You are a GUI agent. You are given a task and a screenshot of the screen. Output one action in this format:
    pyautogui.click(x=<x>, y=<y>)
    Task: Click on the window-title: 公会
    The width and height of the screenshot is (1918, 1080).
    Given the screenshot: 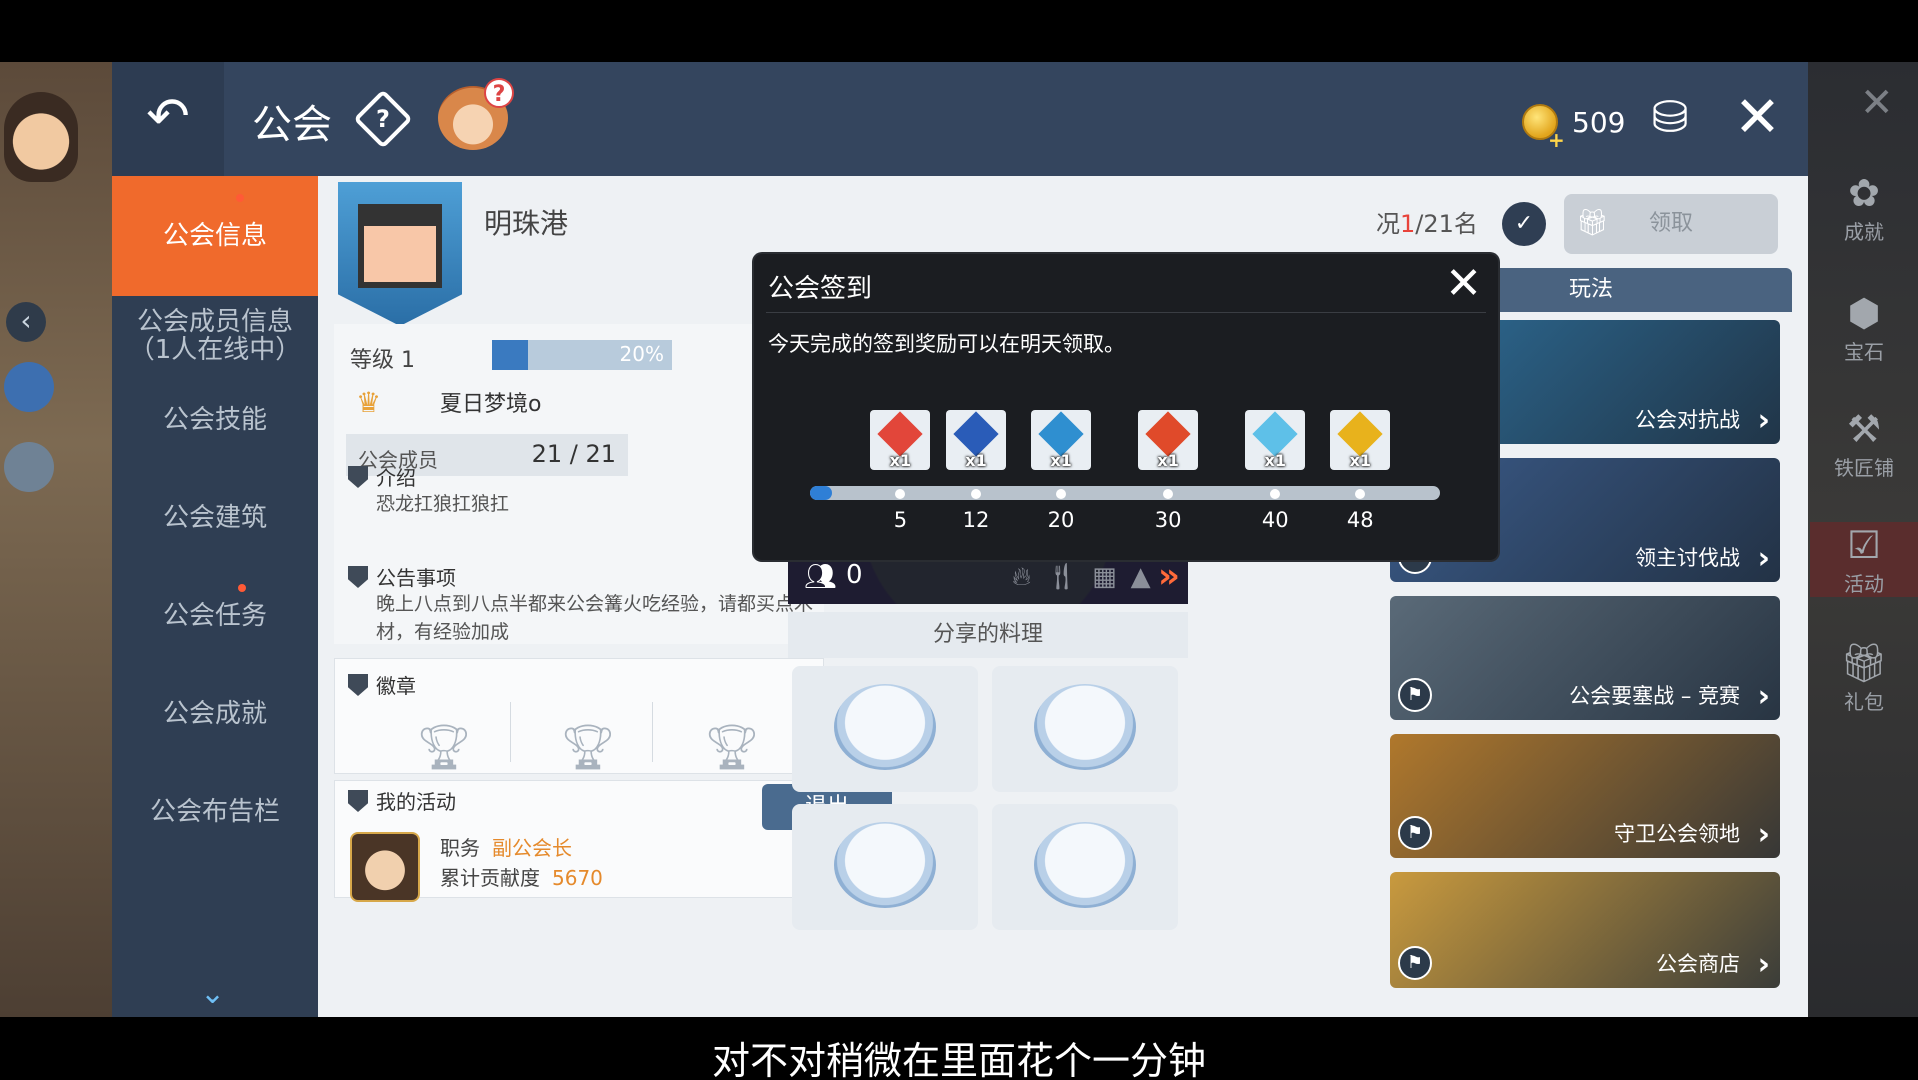 What is the action you would take?
    pyautogui.click(x=292, y=125)
    